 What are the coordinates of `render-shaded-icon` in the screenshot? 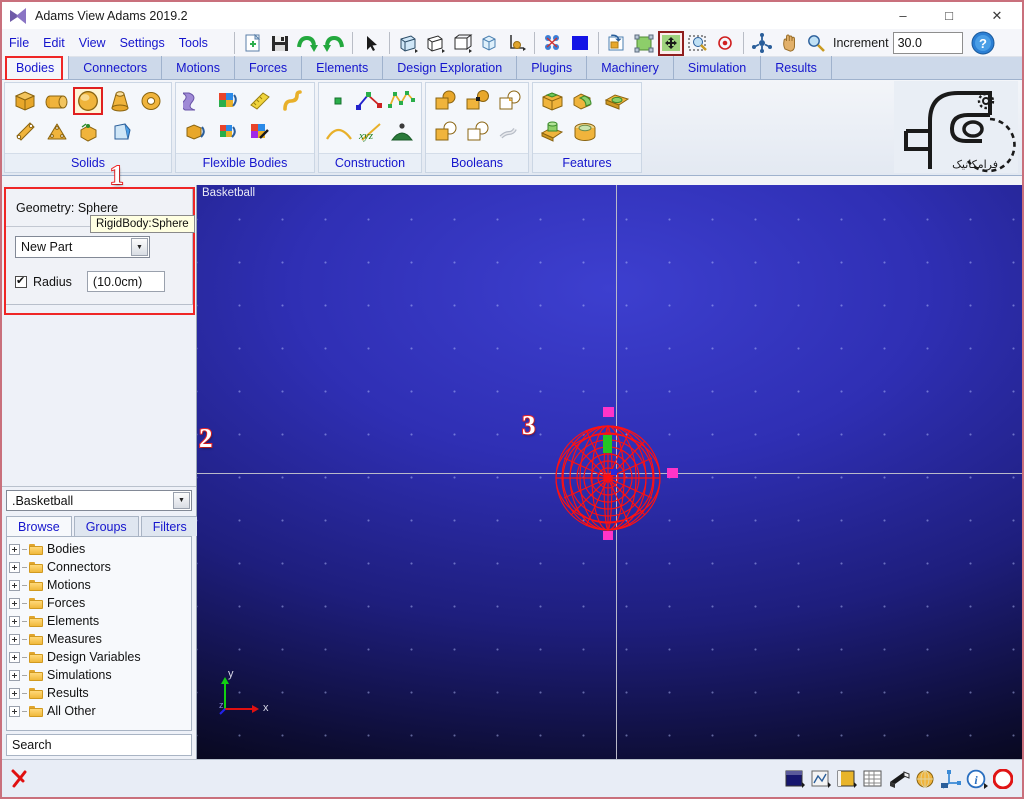 It's located at (489, 43).